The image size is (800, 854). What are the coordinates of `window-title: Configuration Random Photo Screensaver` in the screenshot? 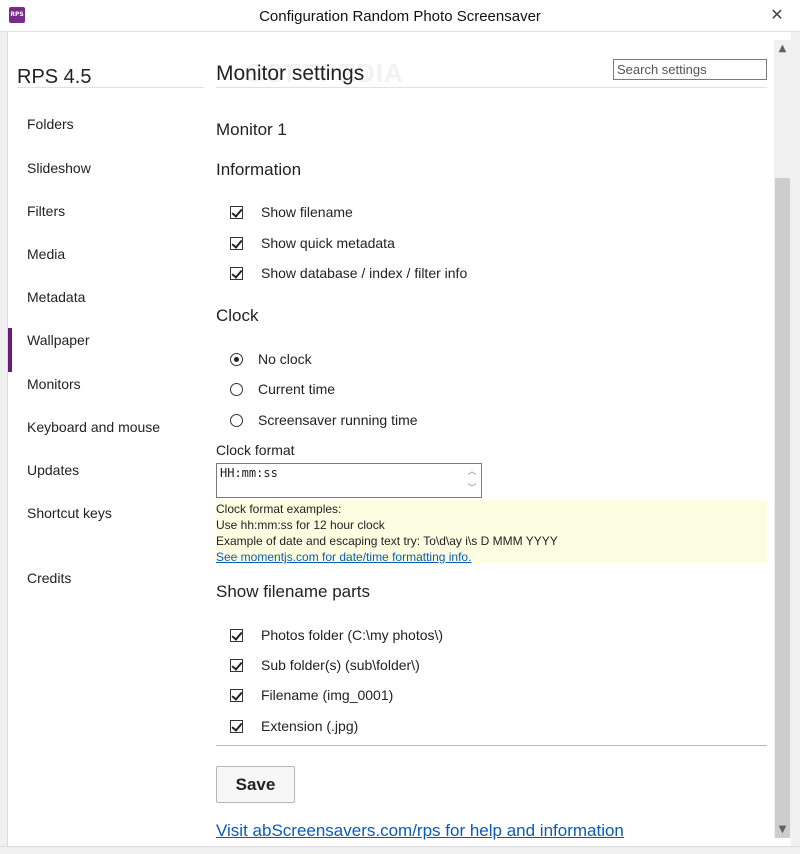 It's located at (400, 16).